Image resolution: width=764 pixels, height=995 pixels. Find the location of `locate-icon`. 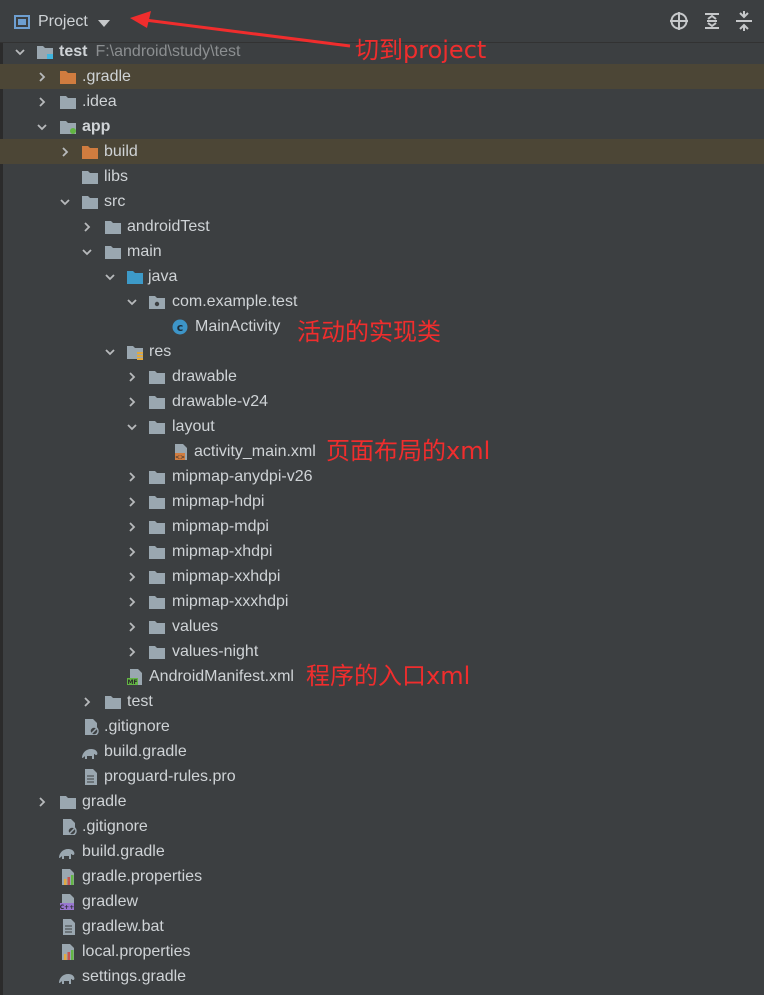

locate-icon is located at coordinates (679, 21).